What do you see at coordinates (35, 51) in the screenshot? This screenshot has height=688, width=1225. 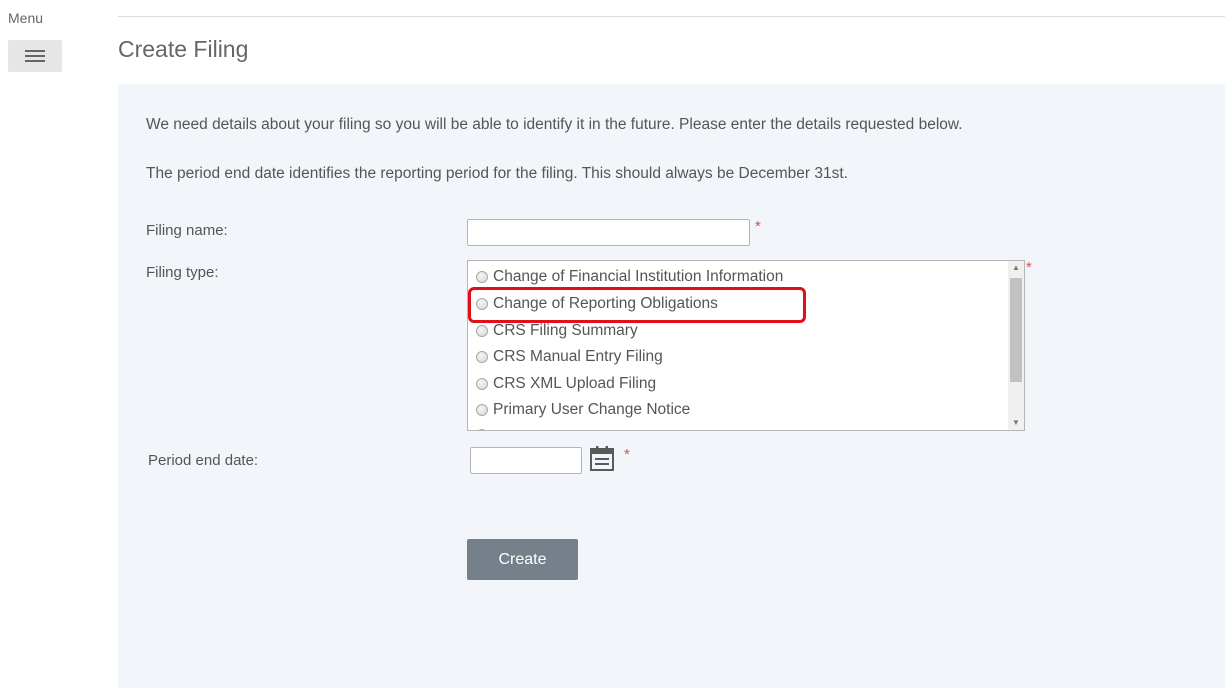 I see `hamburger-icon` at bounding box center [35, 51].